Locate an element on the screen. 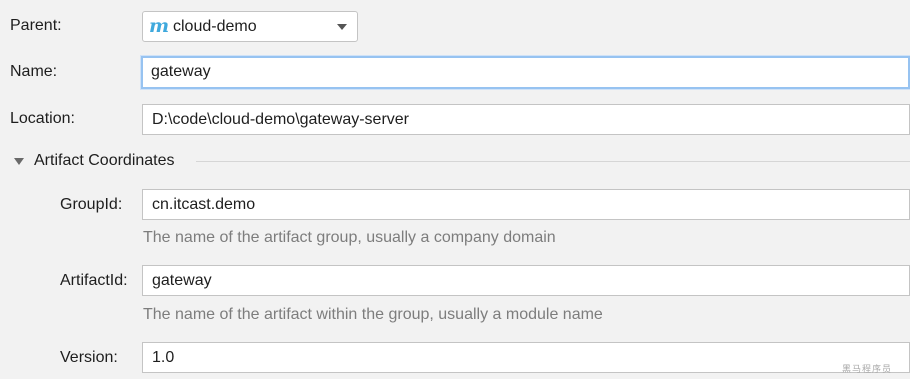 The height and width of the screenshot is (379, 910). chevron-down-icon is located at coordinates (342, 27).